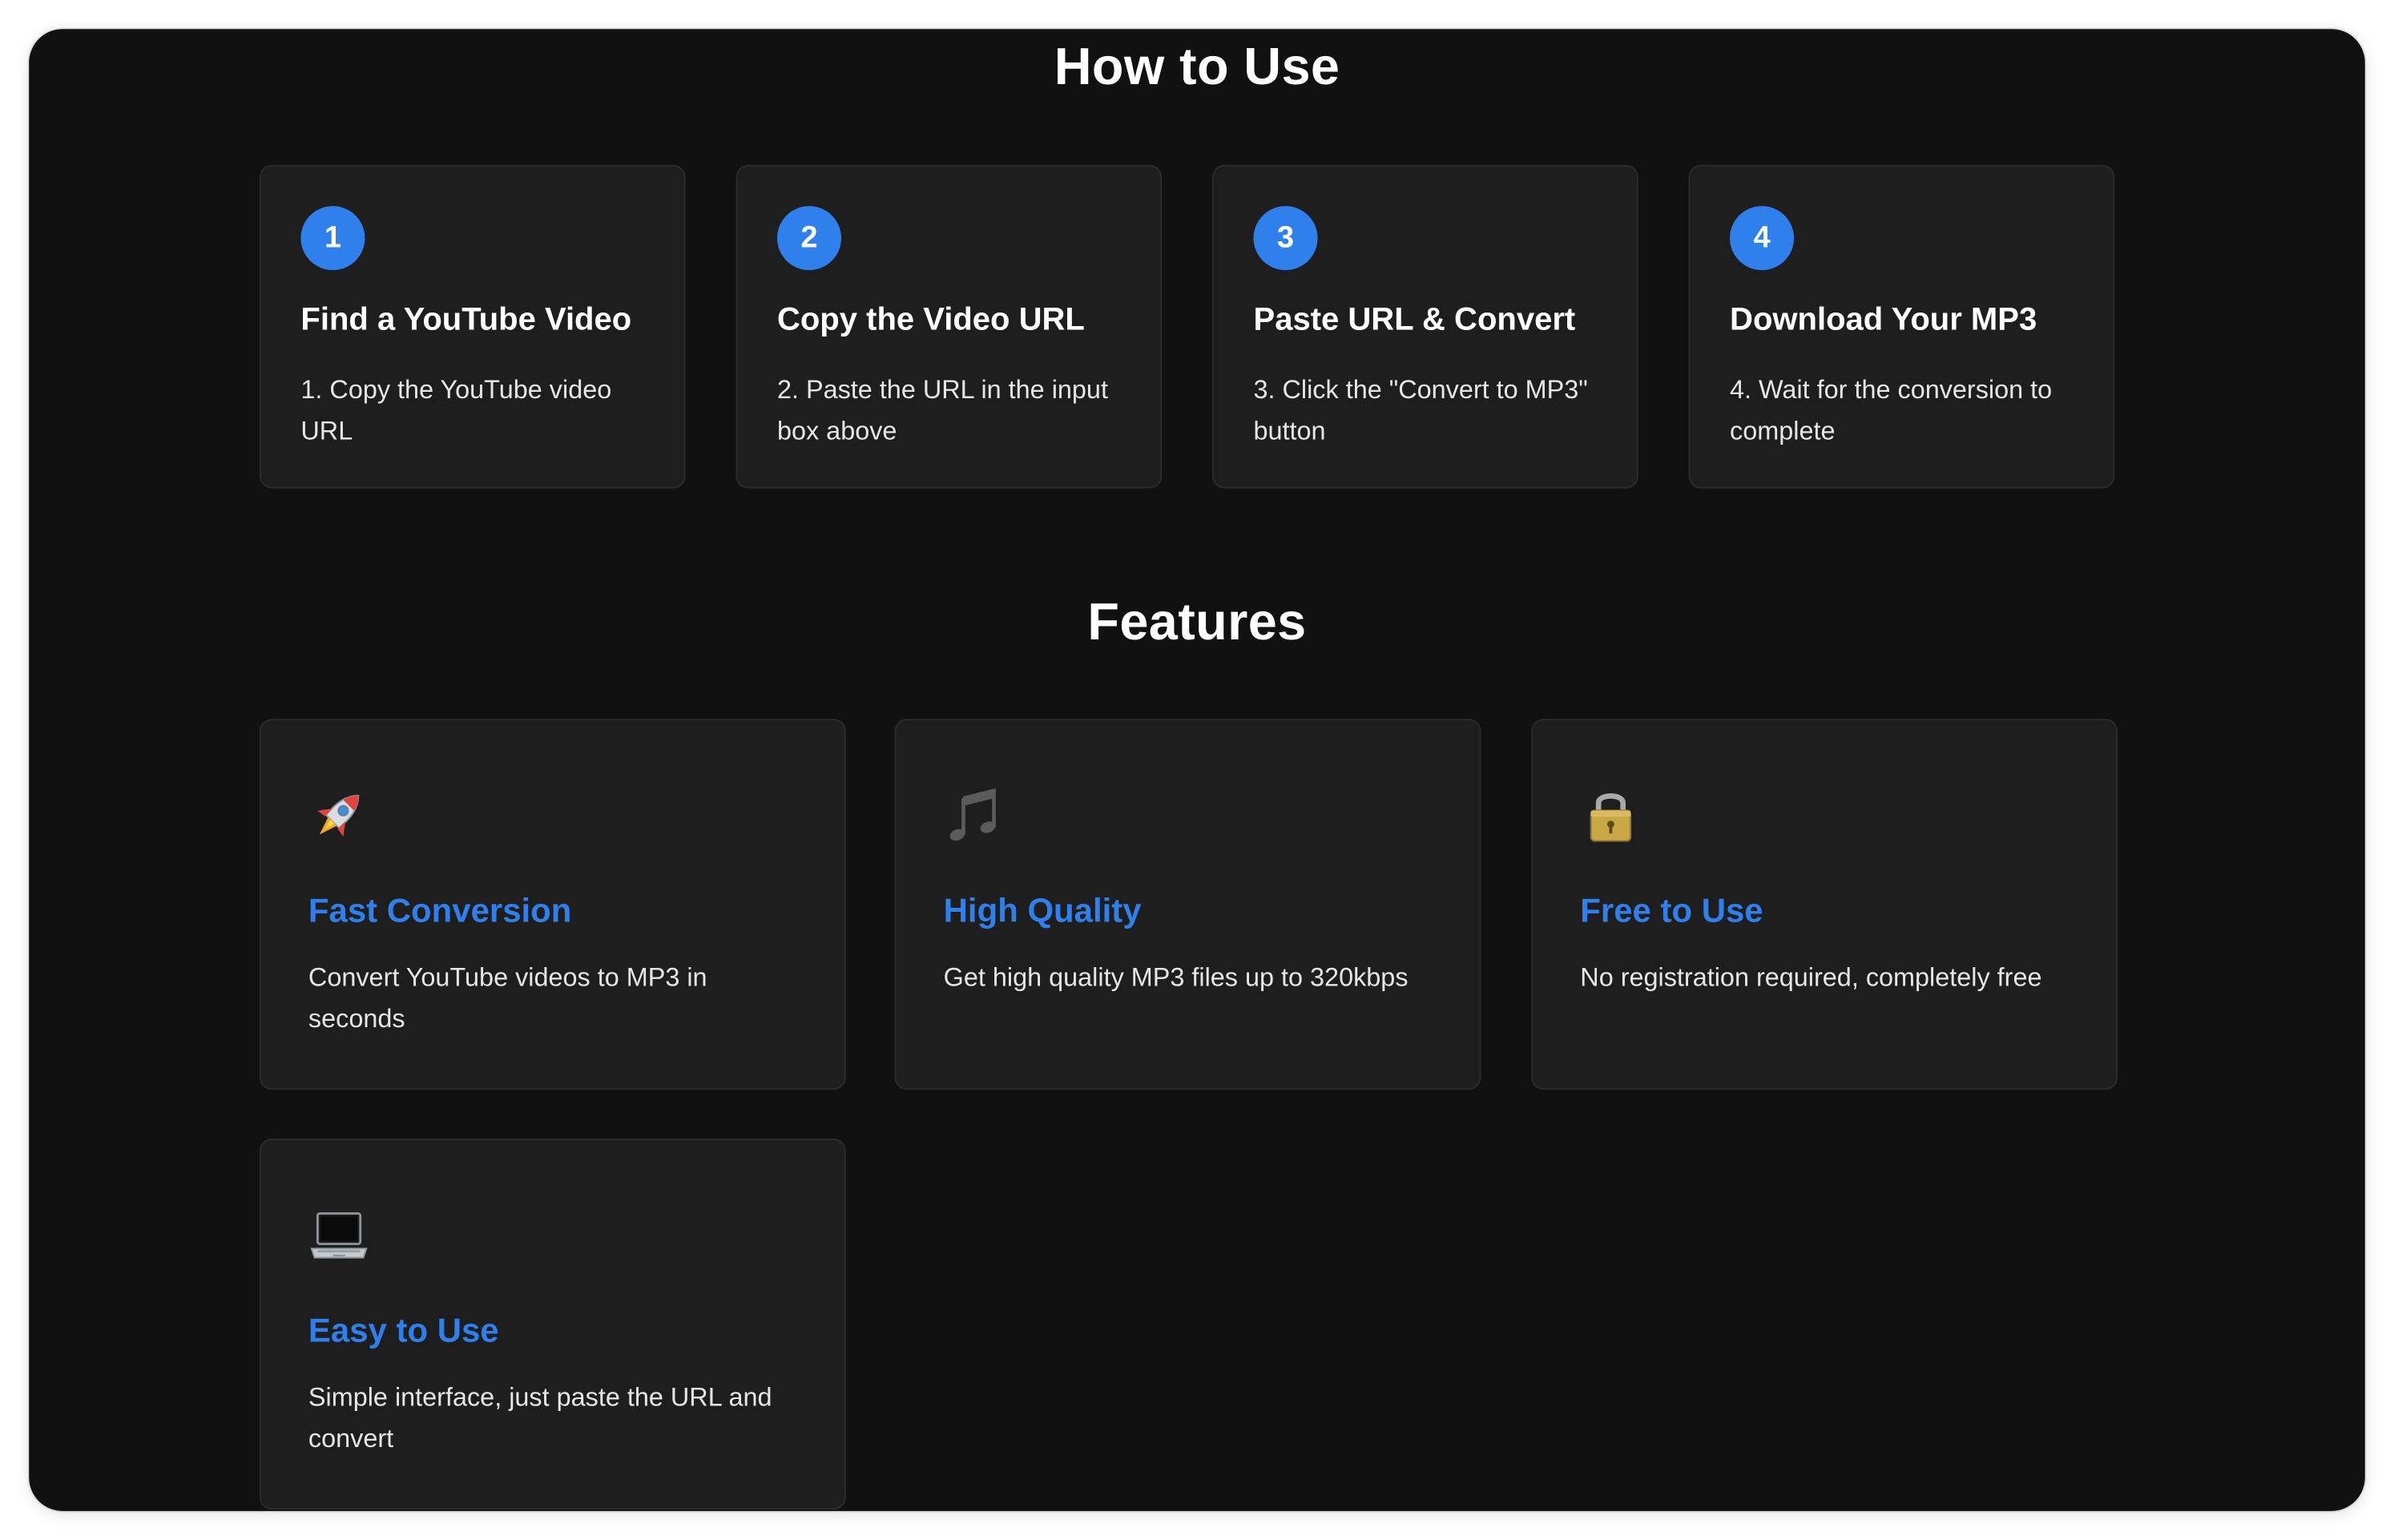 This screenshot has height=1540, width=2394. I want to click on feature-title: Free to Use, so click(1672, 910).